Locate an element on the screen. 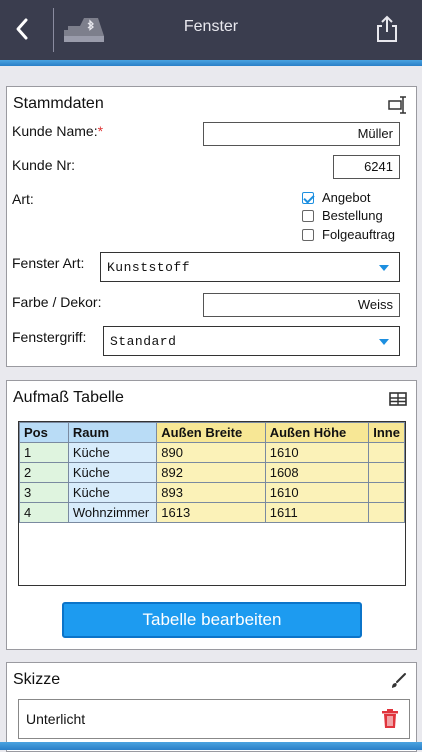  farbe-label: Farbe / Dekor: is located at coordinates (57, 302).